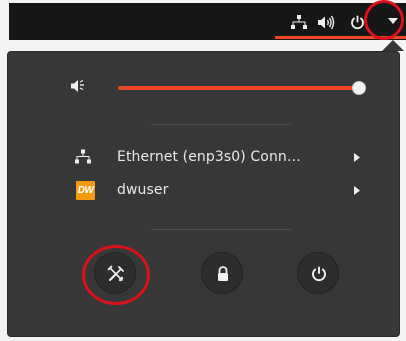  I want to click on power-off-button, so click(318, 273).